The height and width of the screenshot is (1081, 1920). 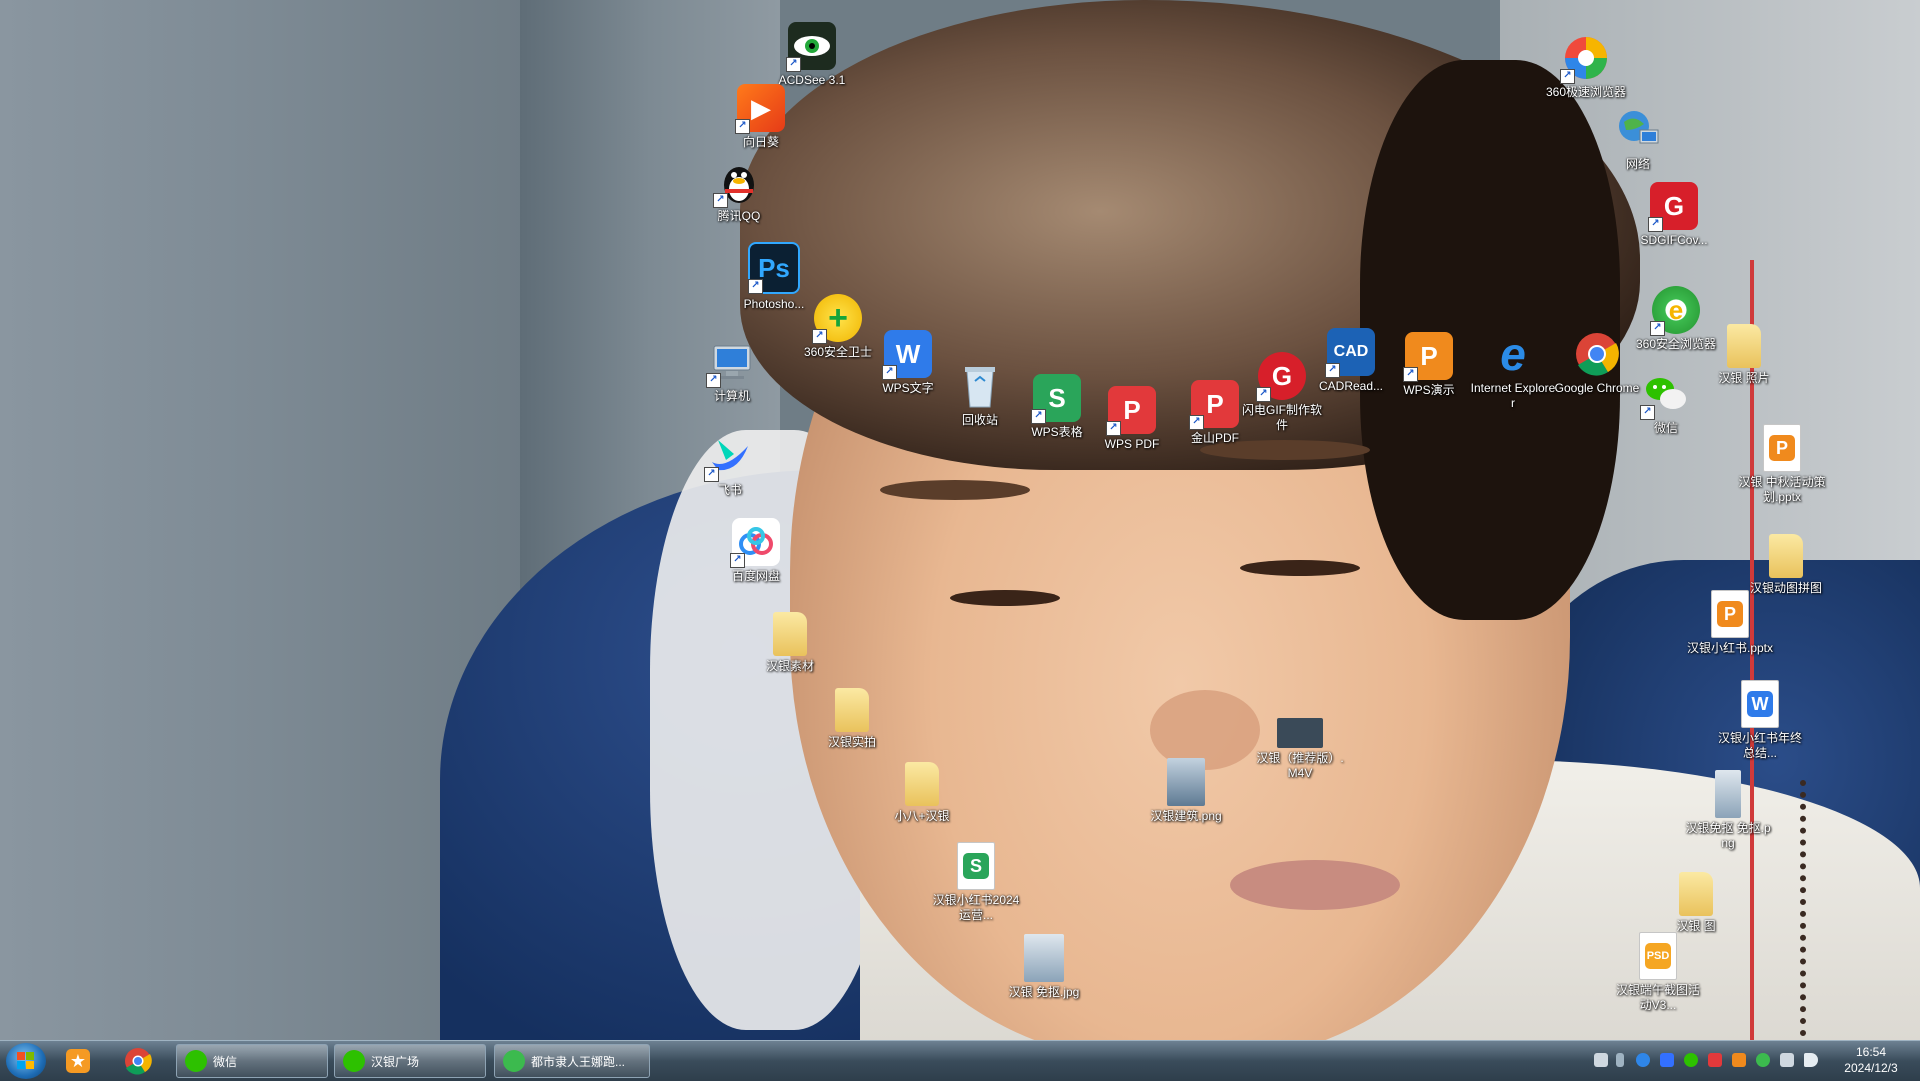 I want to click on 360-safe-plus-icon: + ↗, so click(x=837, y=319).